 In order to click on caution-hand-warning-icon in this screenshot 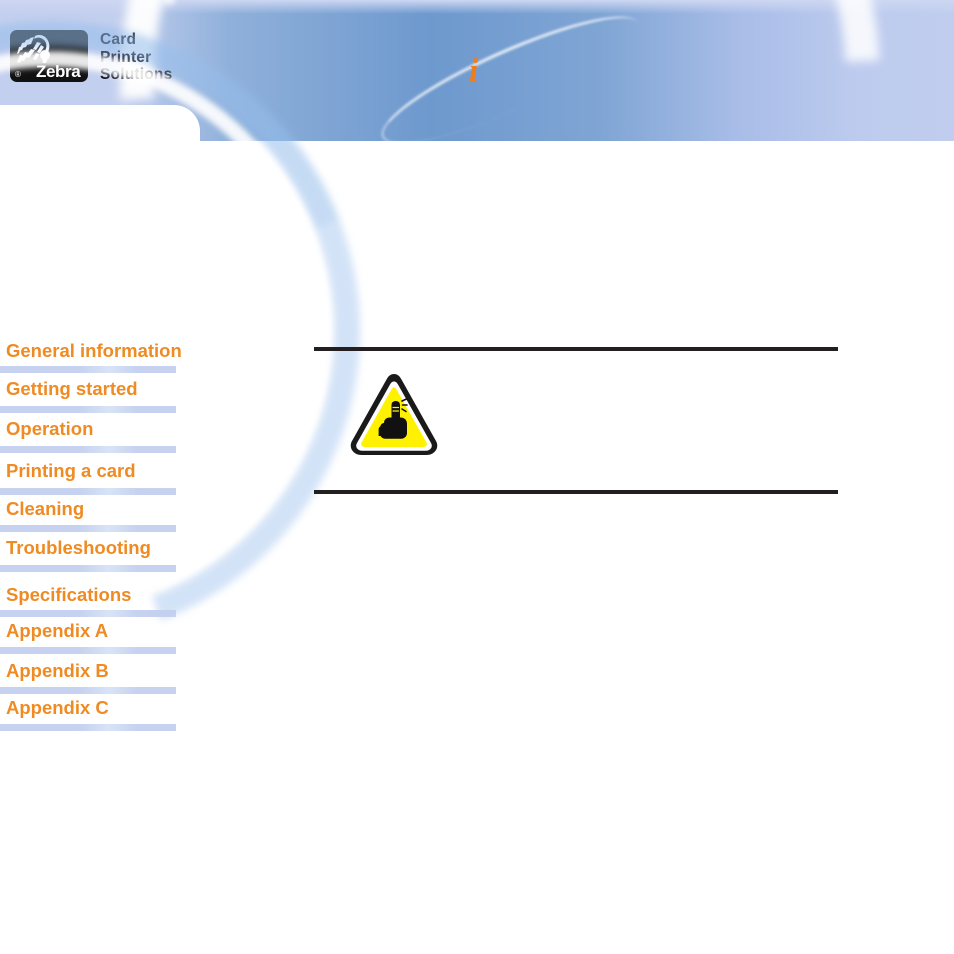, I will do `click(394, 415)`.